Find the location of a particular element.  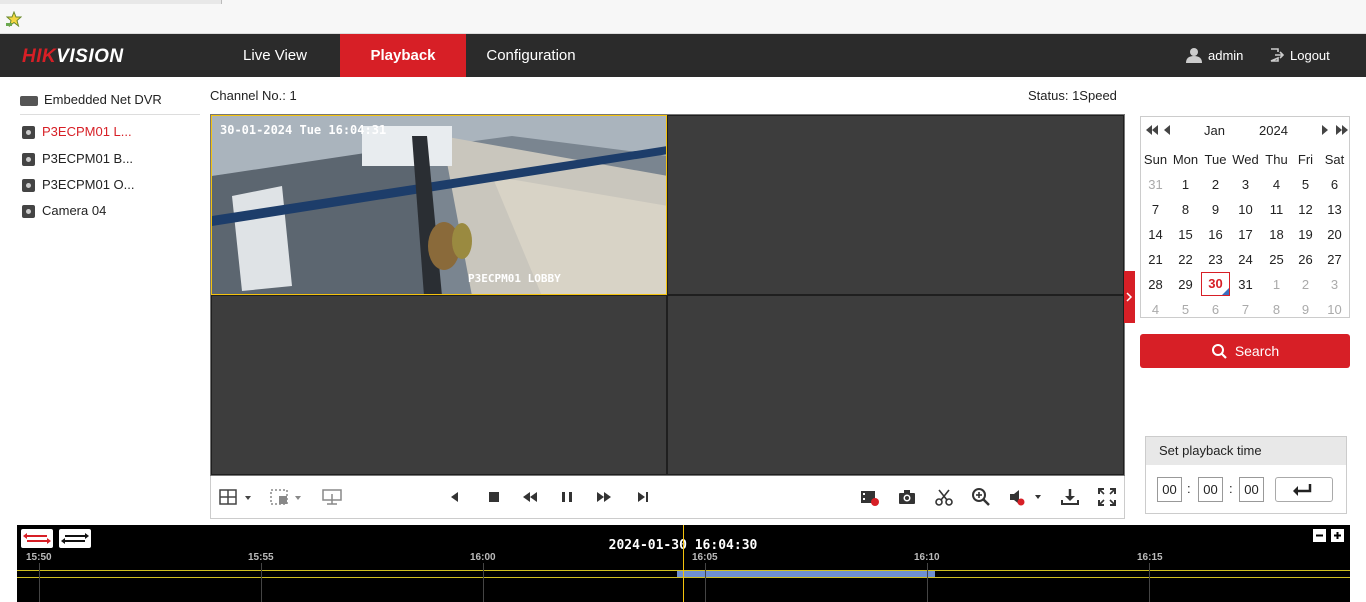

prev-month-icon is located at coordinates (1167, 130).